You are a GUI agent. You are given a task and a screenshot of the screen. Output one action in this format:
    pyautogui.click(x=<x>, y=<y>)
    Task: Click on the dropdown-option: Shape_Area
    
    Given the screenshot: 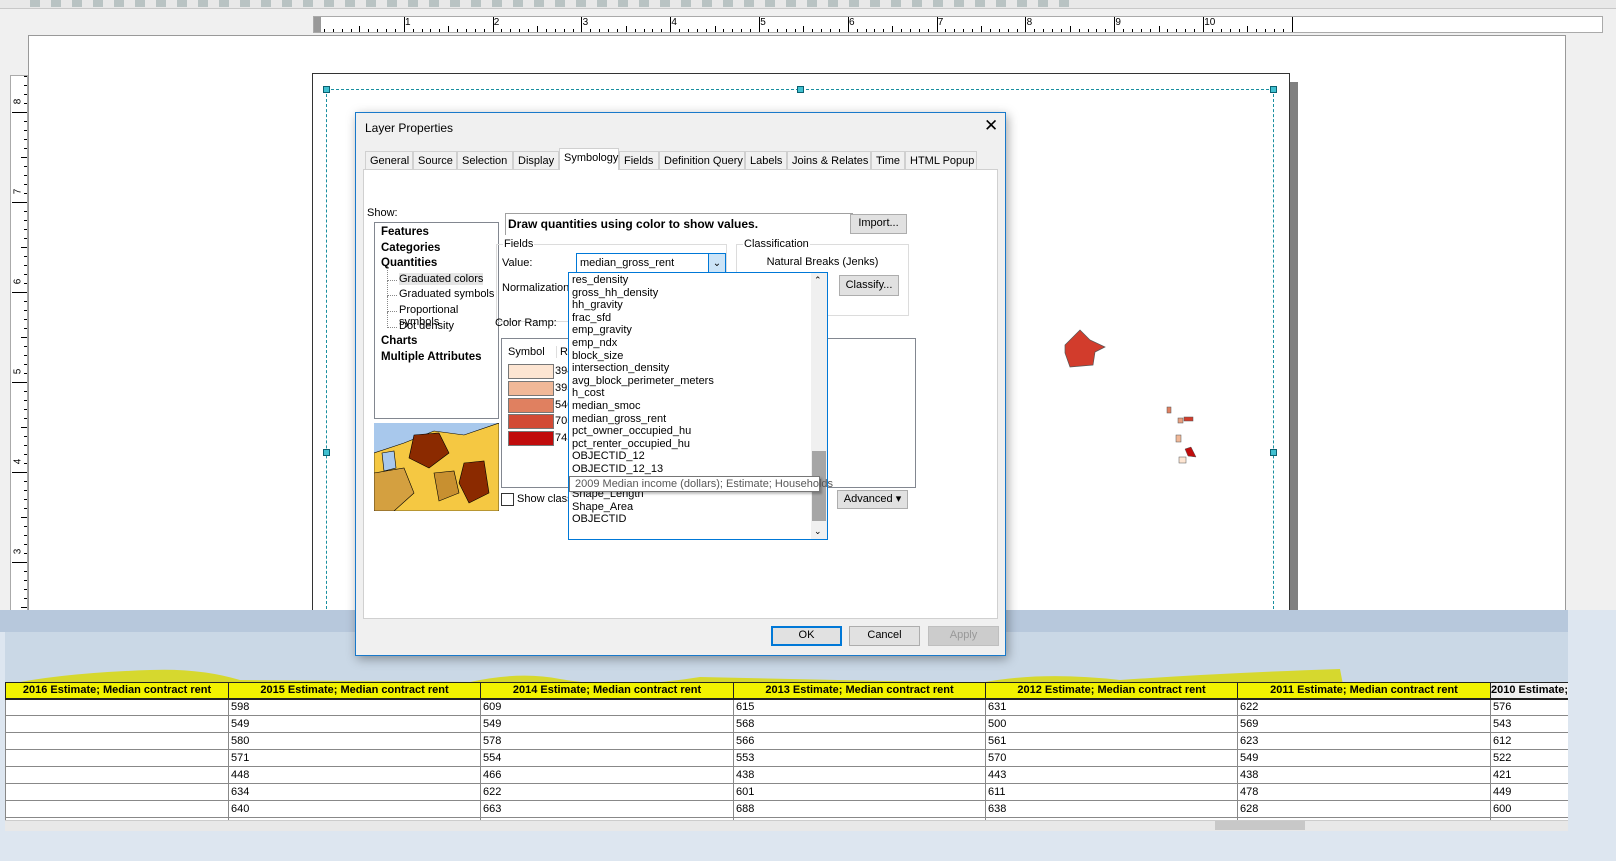 What is the action you would take?
    pyautogui.click(x=602, y=507)
    